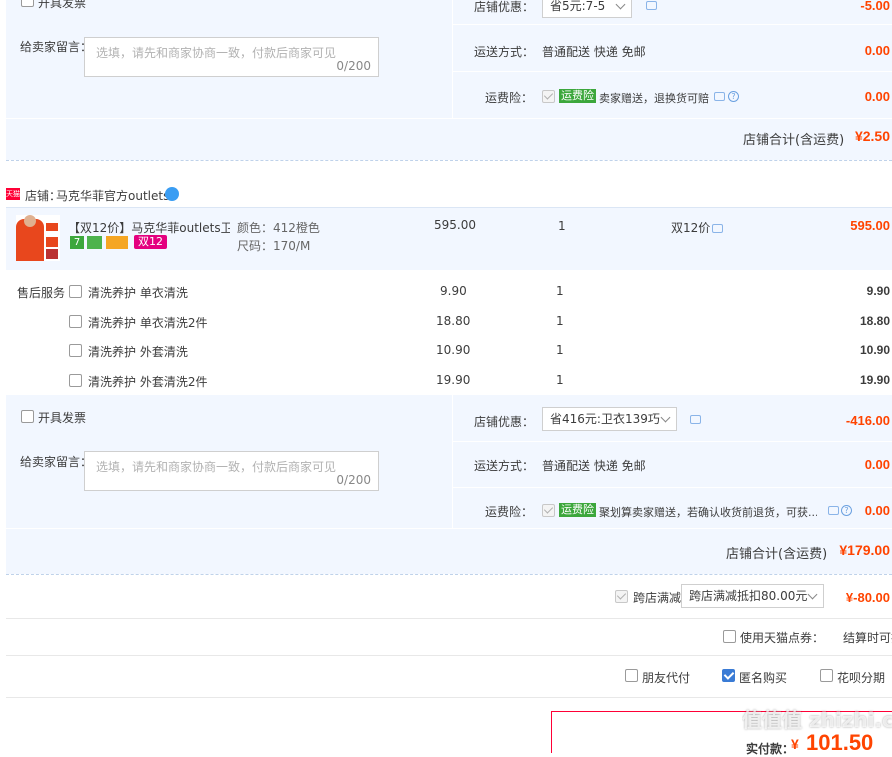 The image size is (892, 757). What do you see at coordinates (27, 3) in the screenshot?
I see `store1-invoice-checkbox` at bounding box center [27, 3].